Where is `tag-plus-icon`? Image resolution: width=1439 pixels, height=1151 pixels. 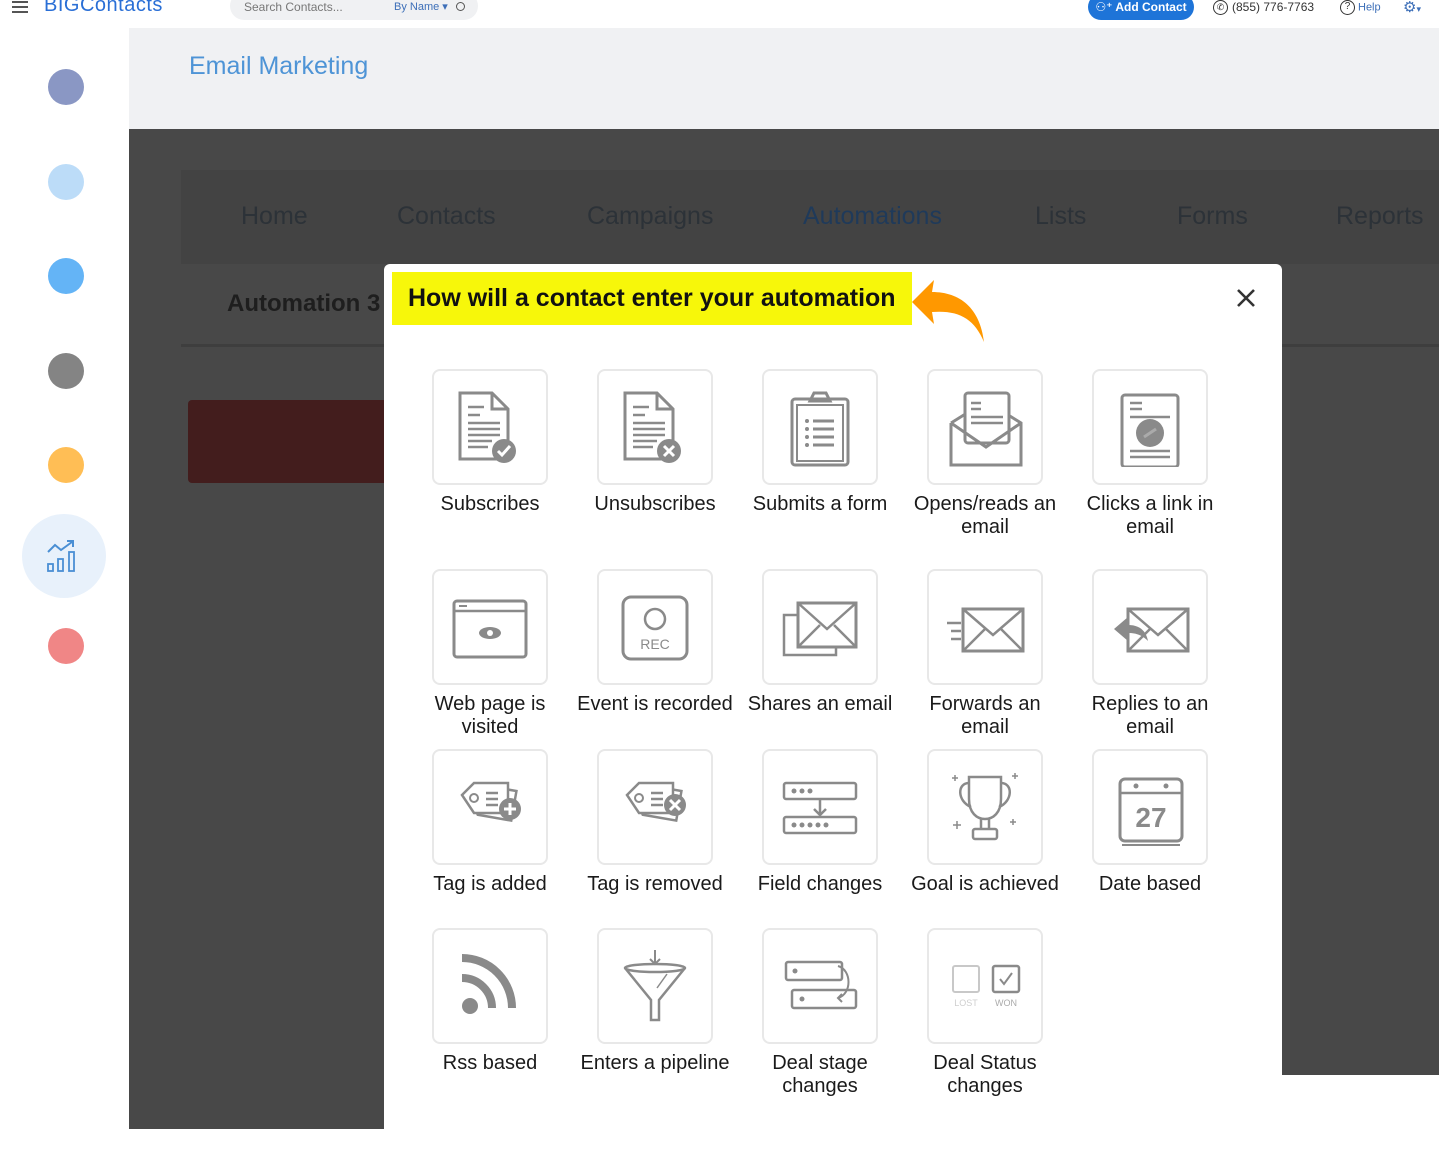 tag-plus-icon is located at coordinates (490, 802).